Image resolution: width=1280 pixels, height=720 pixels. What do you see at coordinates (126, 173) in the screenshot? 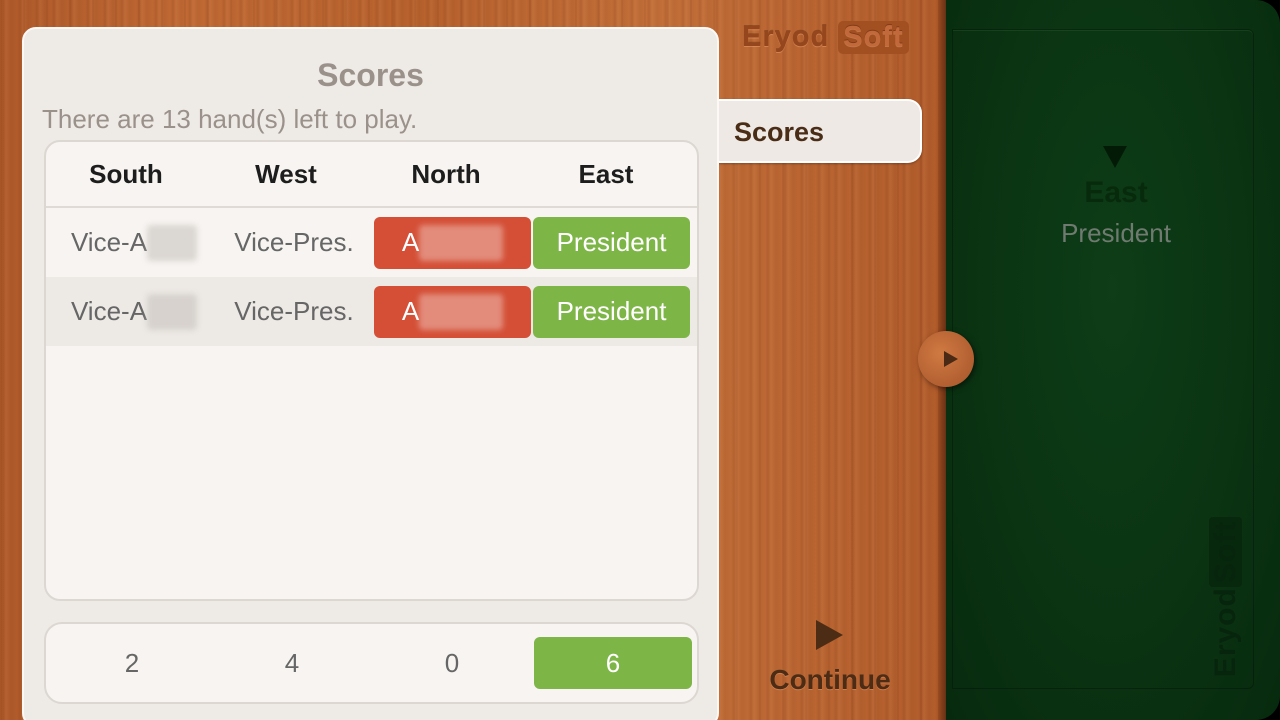
I see `column-header-south: South` at bounding box center [126, 173].